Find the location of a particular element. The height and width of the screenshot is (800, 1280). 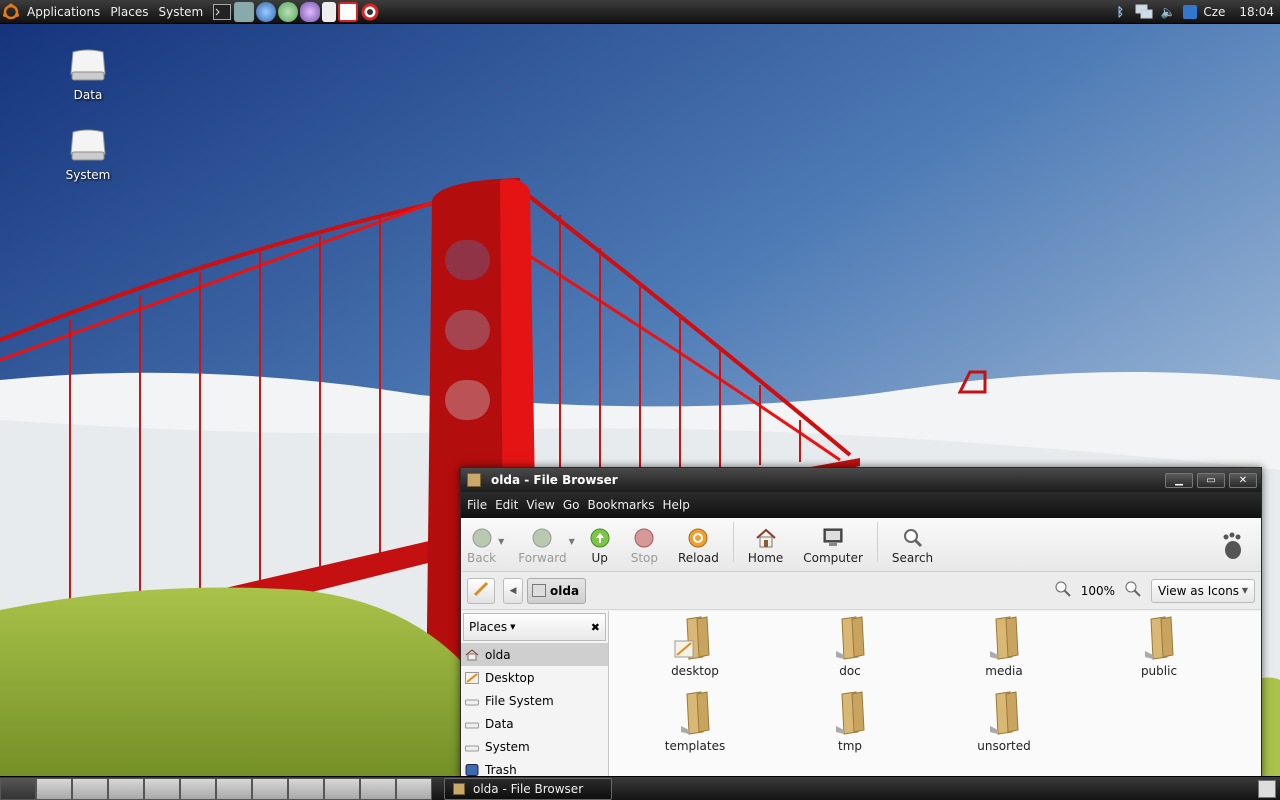

desktop-icon-label: Data is located at coordinates (88, 95).